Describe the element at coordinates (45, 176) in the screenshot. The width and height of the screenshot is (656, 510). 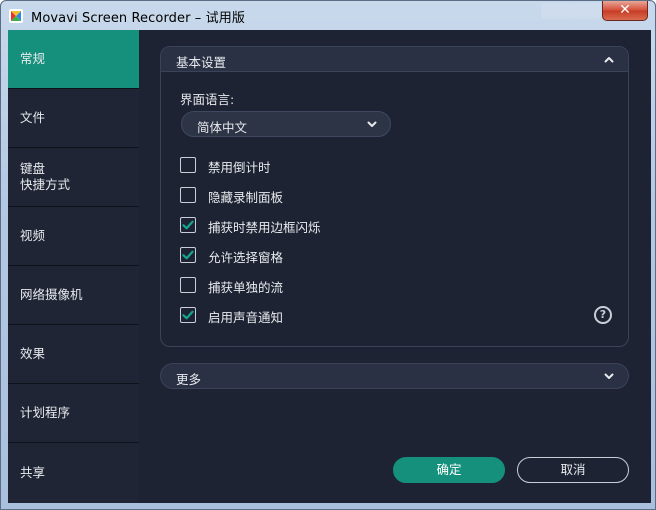
I see `sidebar-item-label: 键盘 快捷方式` at that location.